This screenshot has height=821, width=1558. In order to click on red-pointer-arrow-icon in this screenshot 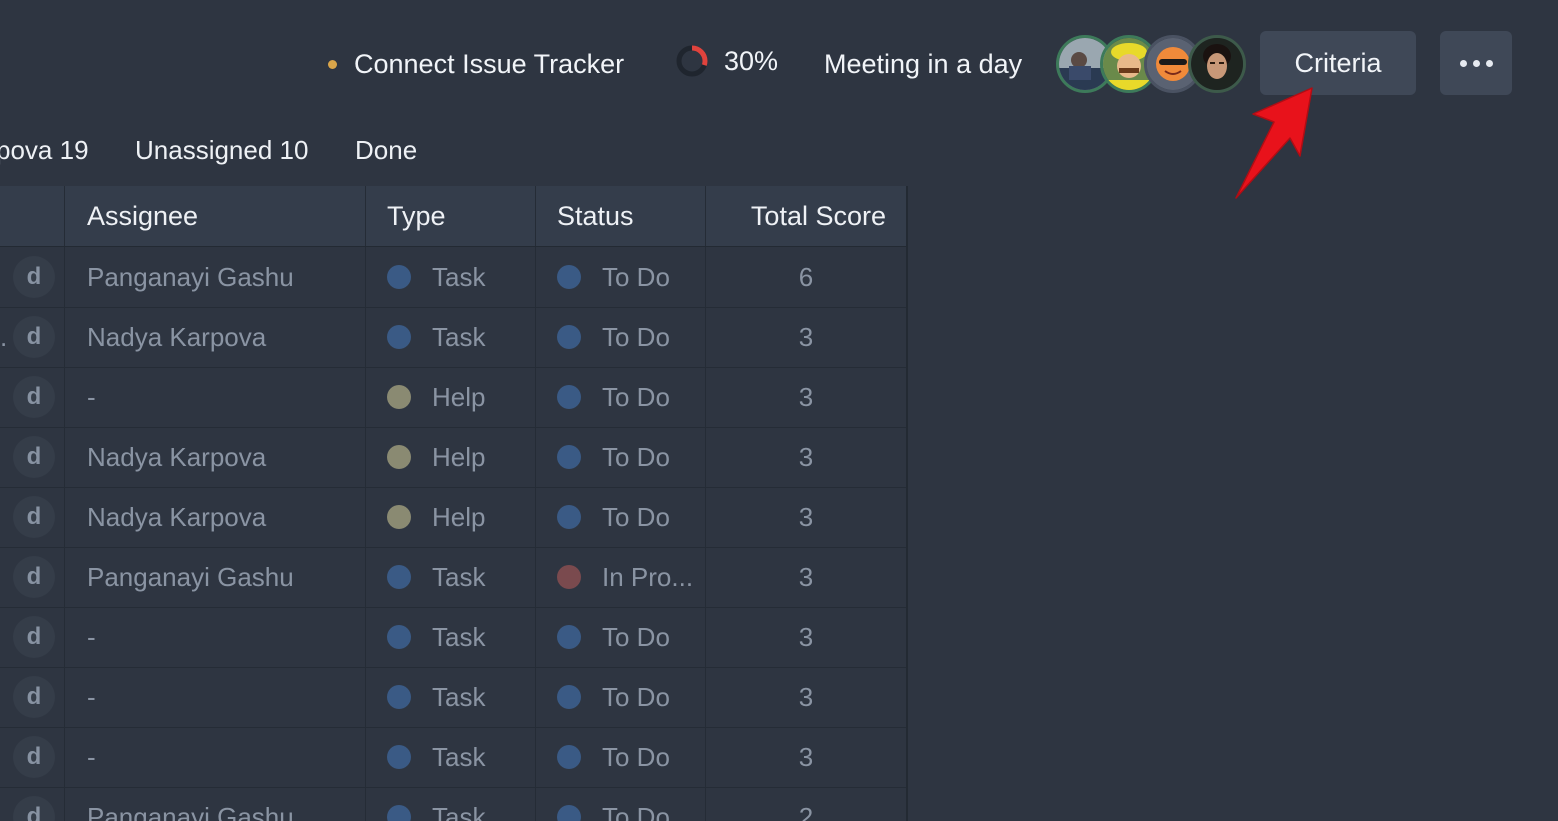, I will do `click(1274, 143)`.